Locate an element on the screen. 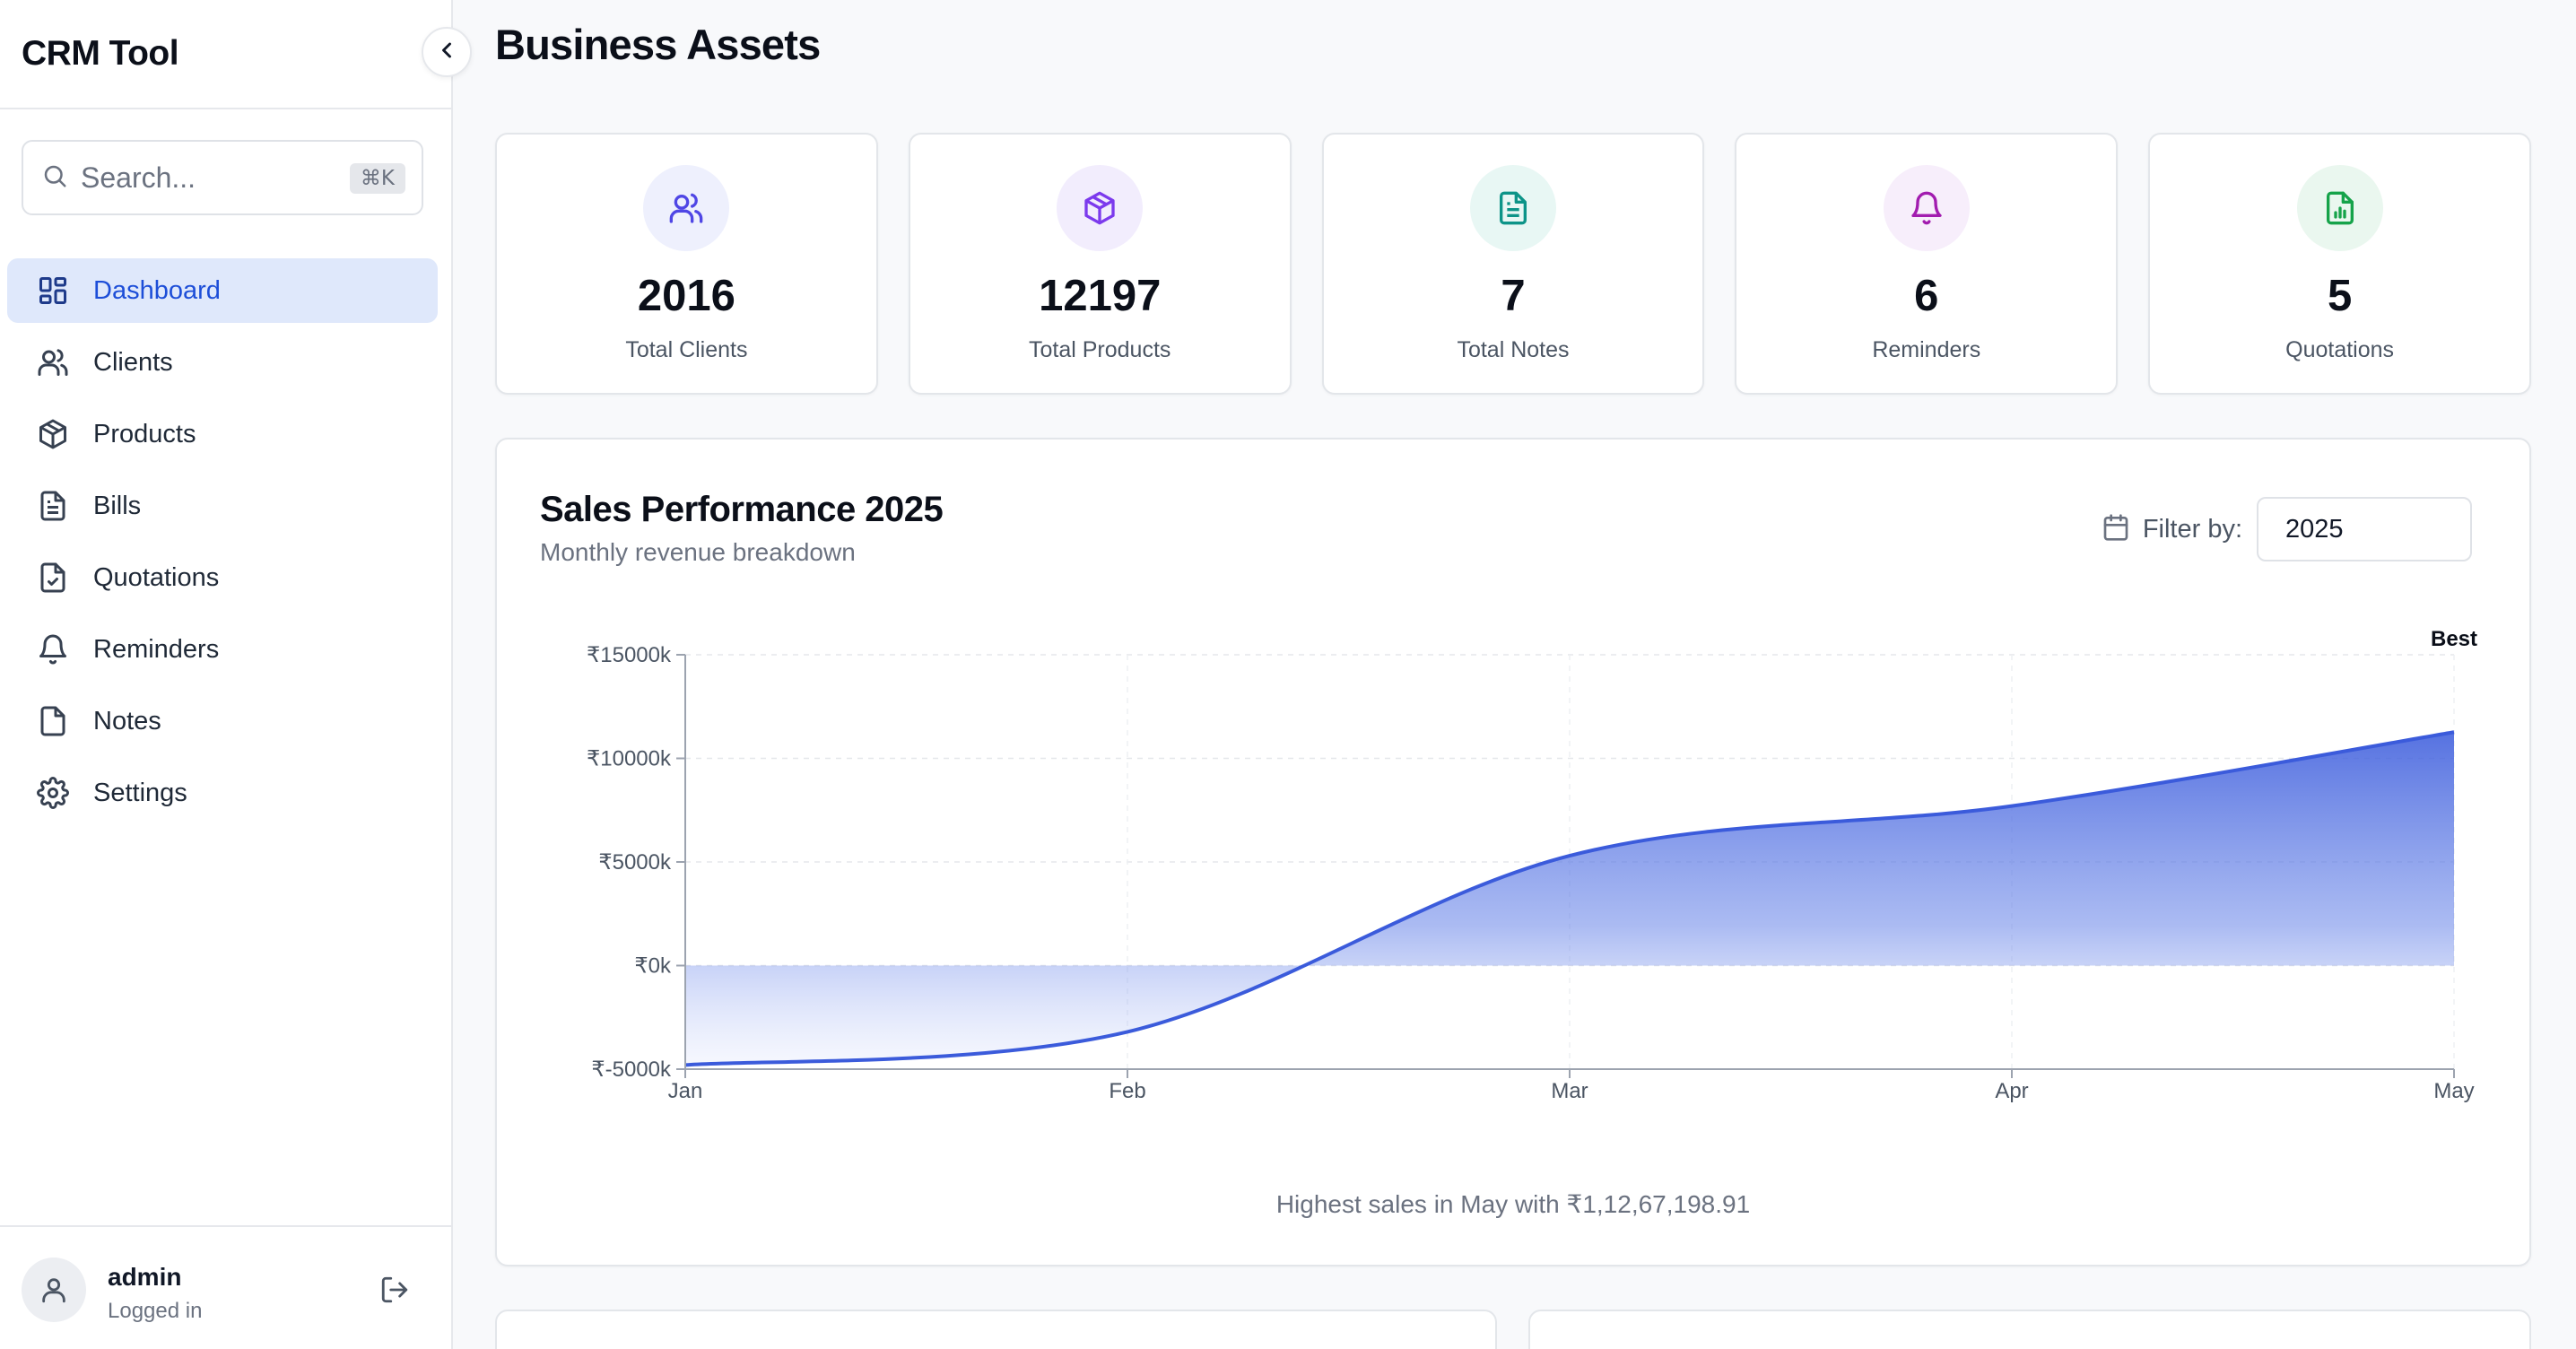 Image resolution: width=2576 pixels, height=1349 pixels. logout-icon is located at coordinates (395, 1290).